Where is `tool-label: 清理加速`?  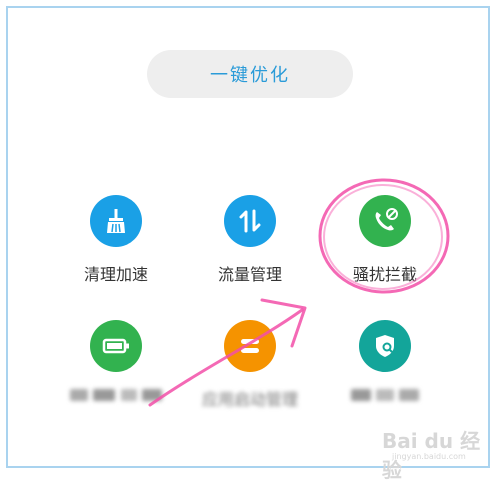 tool-label: 清理加速 is located at coordinates (115, 274).